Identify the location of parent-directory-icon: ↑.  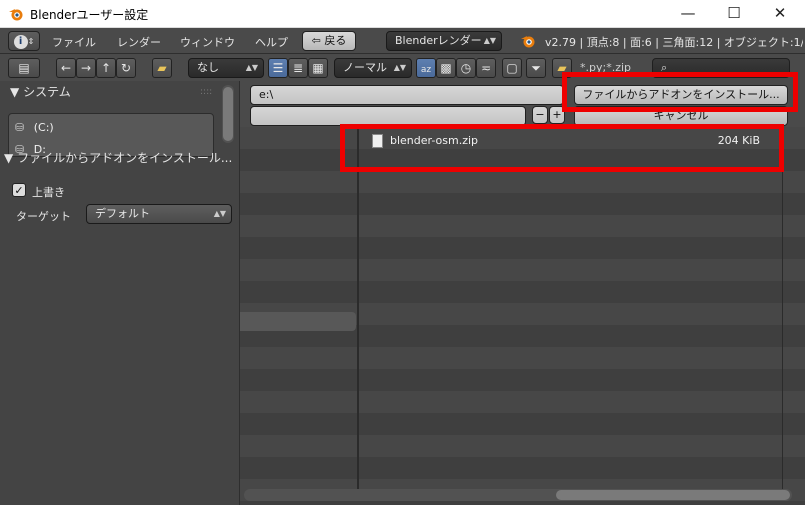
(106, 68).